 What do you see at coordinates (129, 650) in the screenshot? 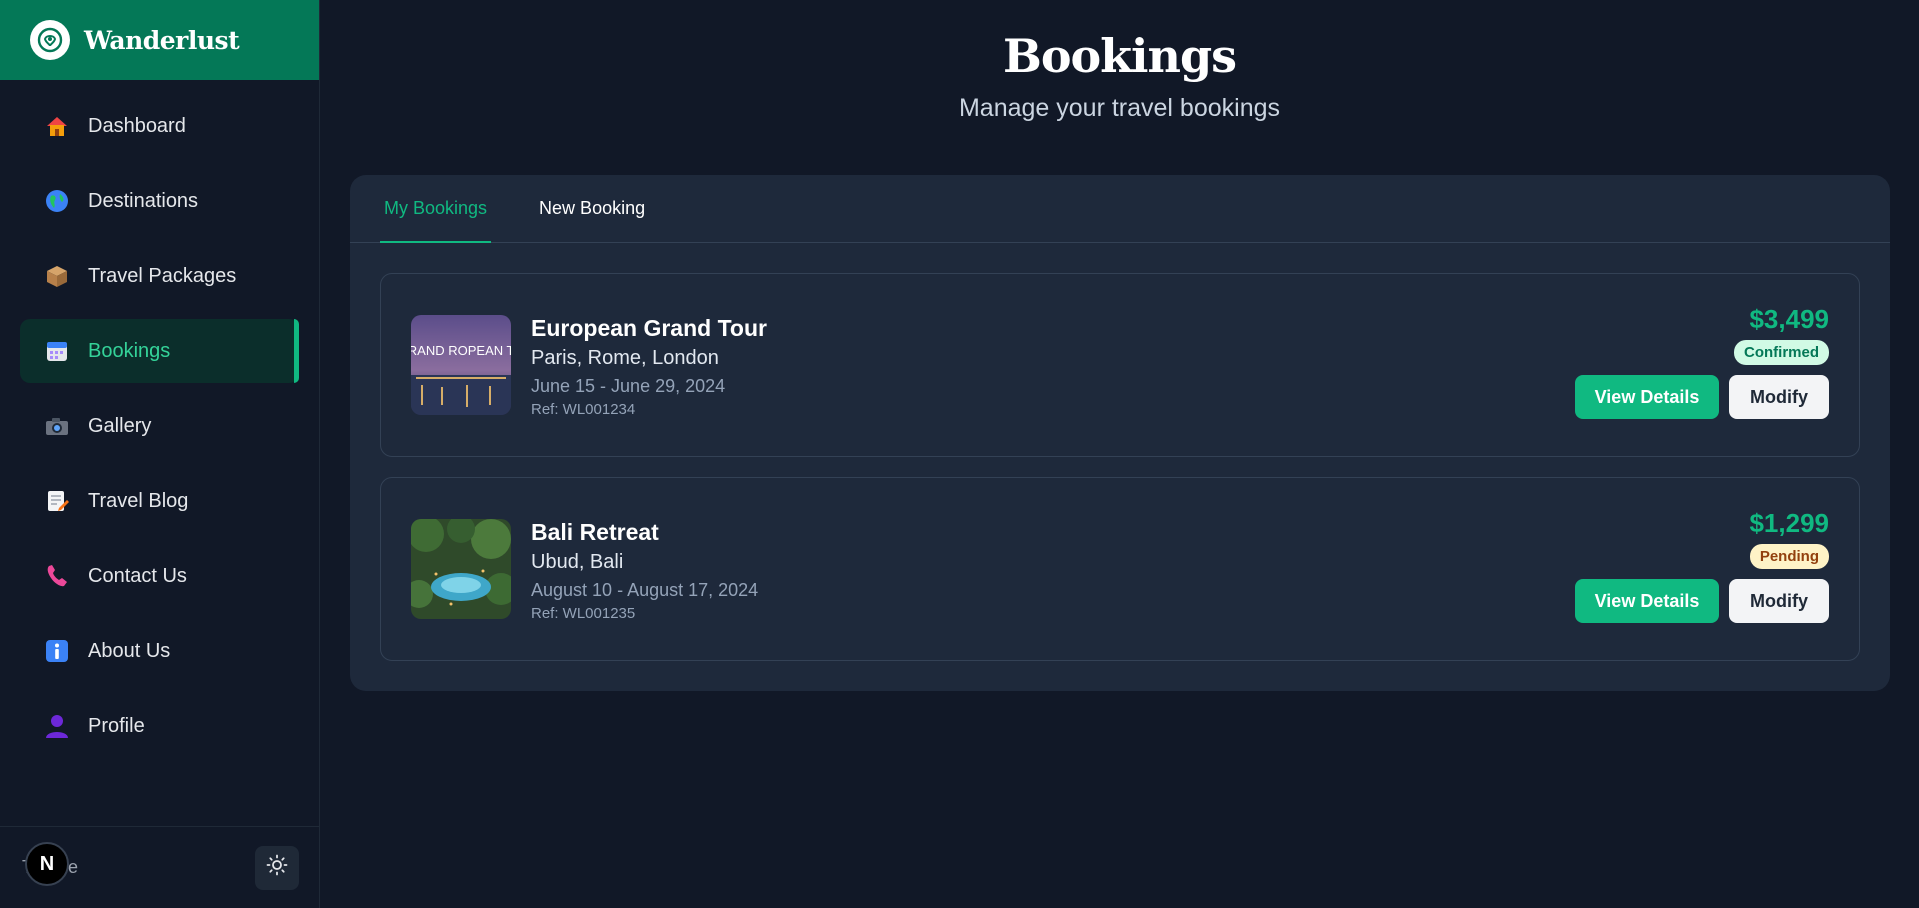
I see `sidebar-item-label: About Us` at bounding box center [129, 650].